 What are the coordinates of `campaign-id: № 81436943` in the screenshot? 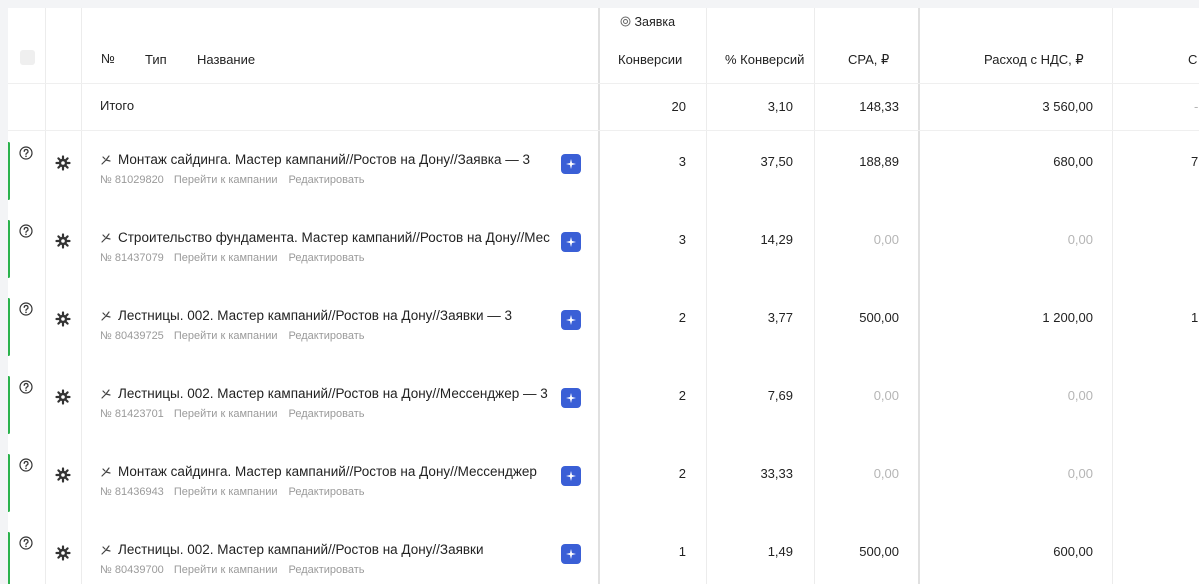 It's located at (132, 492).